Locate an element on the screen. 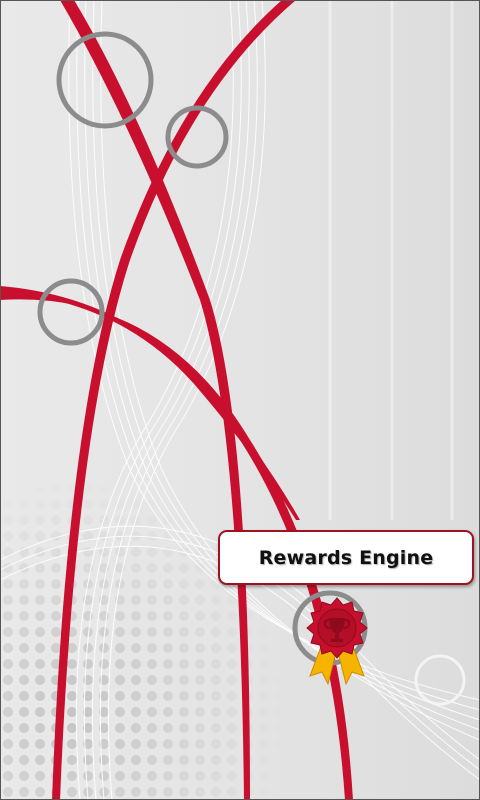  award-ribbon-icon is located at coordinates (337, 641).